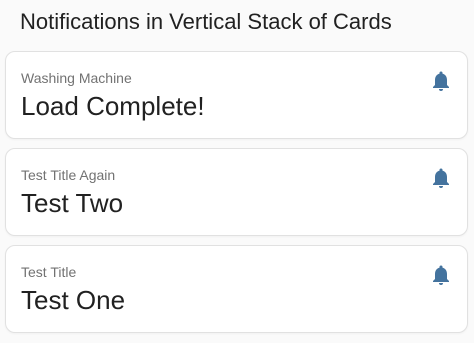 This screenshot has width=474, height=343. What do you see at coordinates (73, 300) in the screenshot?
I see `card-value: Test One` at bounding box center [73, 300].